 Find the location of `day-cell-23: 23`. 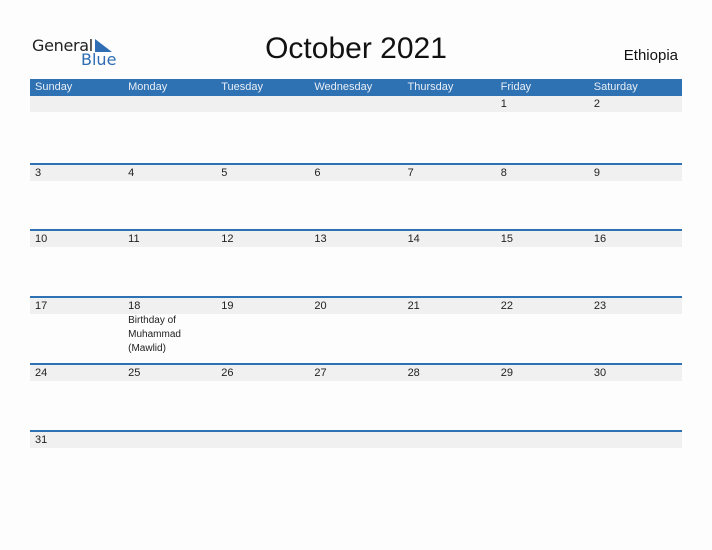

day-cell-23: 23 is located at coordinates (635, 331).